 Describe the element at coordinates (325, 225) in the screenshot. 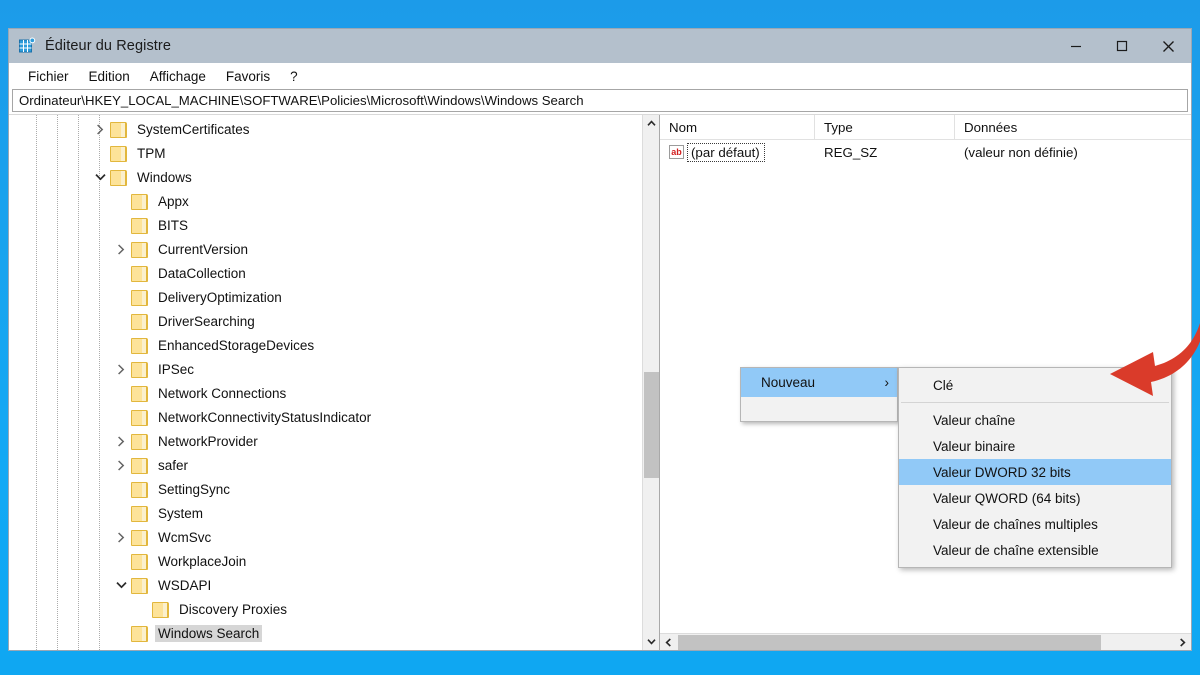

I see `tree-item-bits: BITS` at that location.